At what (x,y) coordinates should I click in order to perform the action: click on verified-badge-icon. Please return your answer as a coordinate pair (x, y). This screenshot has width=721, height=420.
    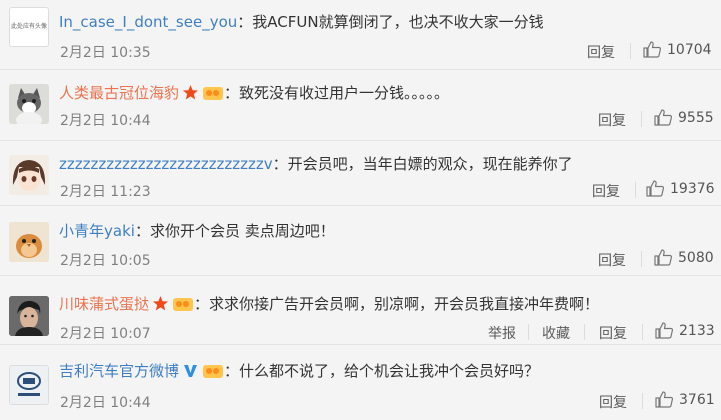
    Looking at the image, I should click on (190, 373).